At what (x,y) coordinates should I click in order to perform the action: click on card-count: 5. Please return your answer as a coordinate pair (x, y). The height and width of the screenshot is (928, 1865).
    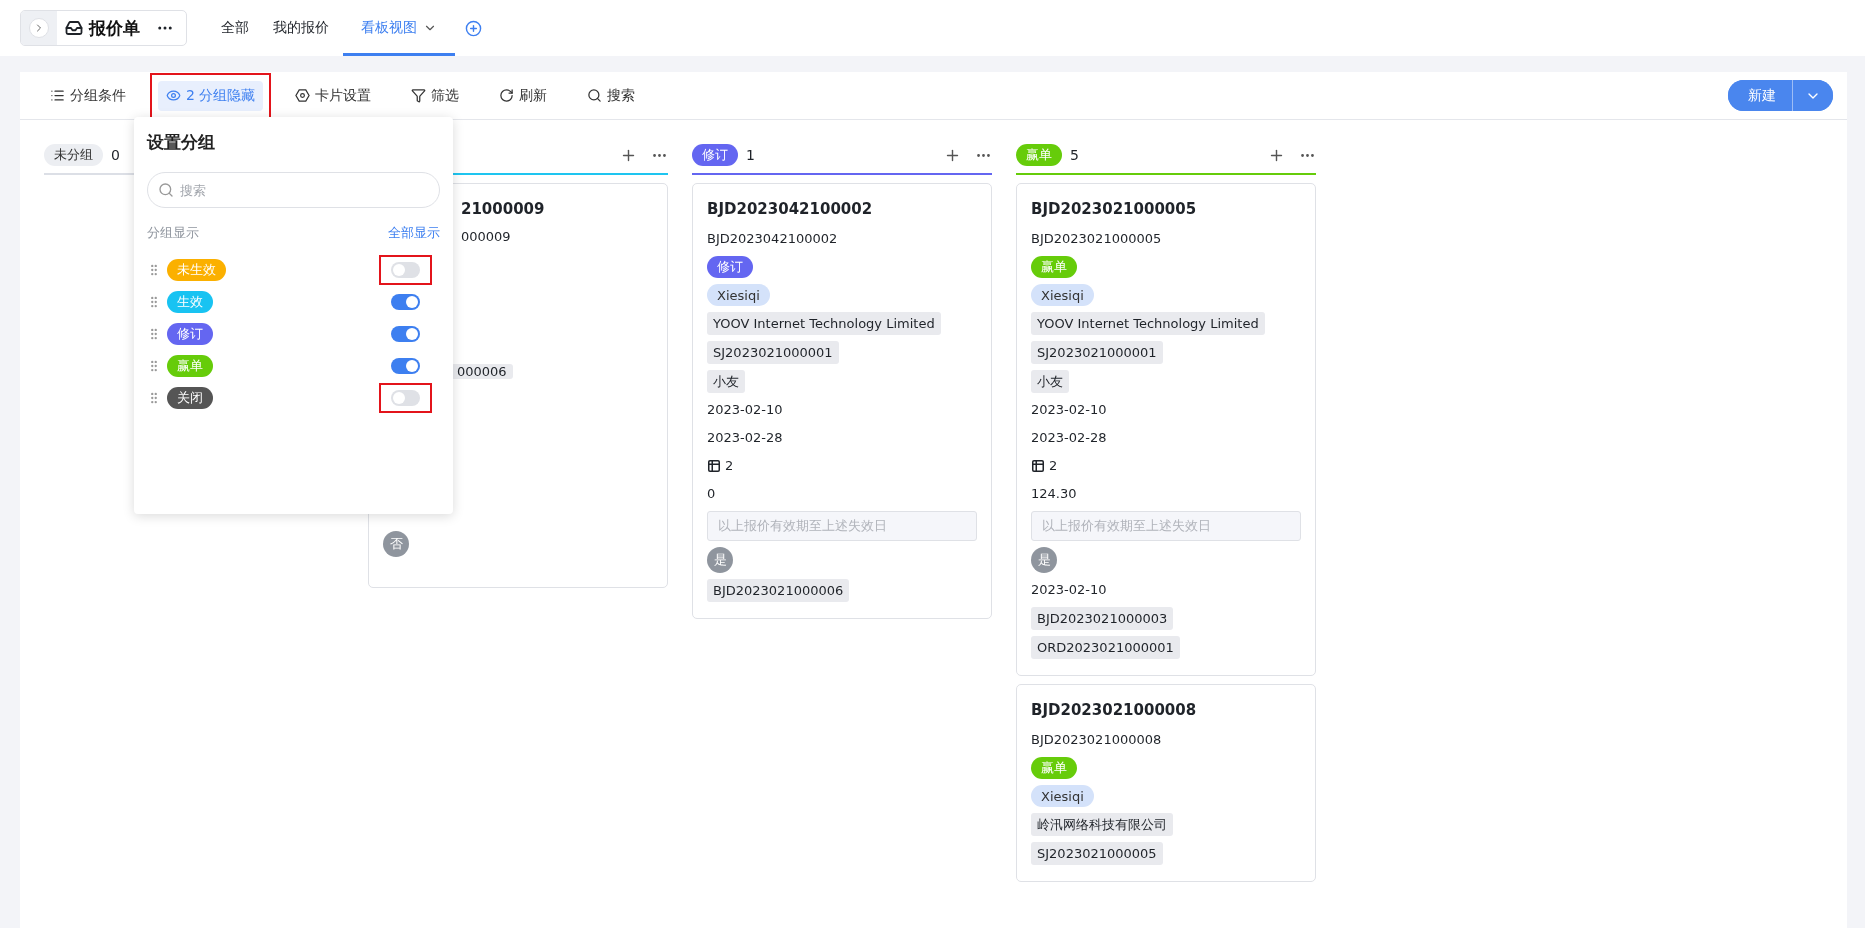
    Looking at the image, I should click on (1074, 155).